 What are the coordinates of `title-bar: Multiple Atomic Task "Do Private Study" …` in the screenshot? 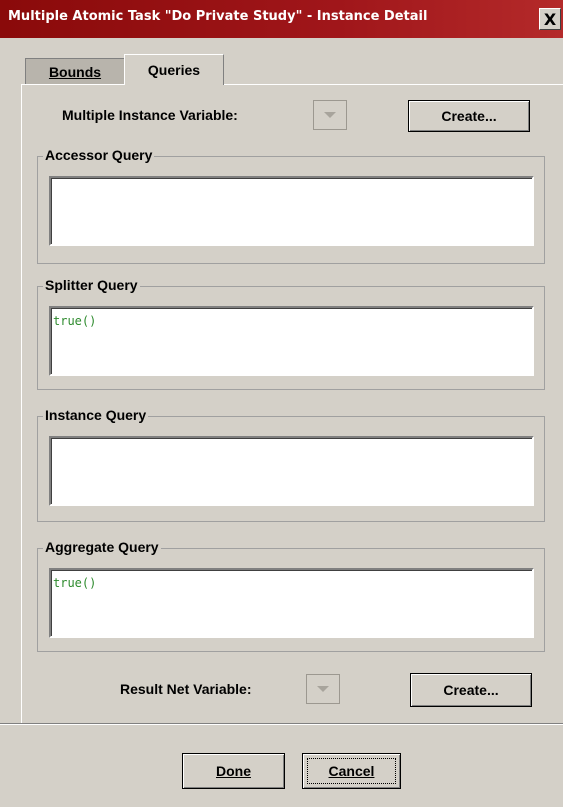 It's located at (281, 19).